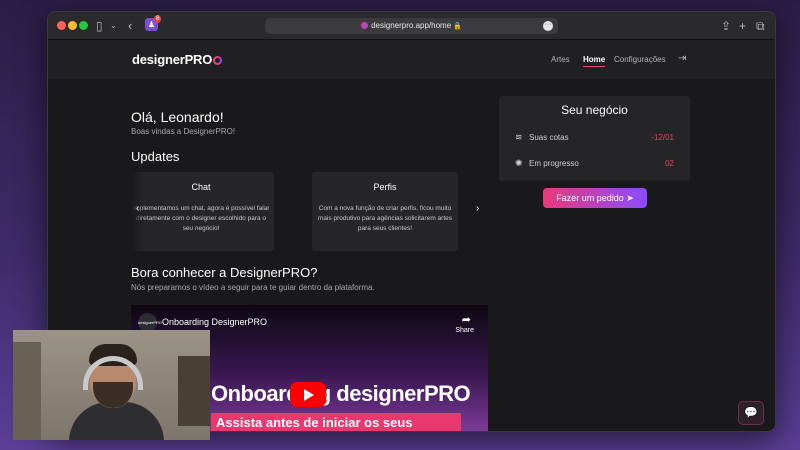  What do you see at coordinates (341, 393) in the screenshot?
I see `video-thumbnail-headline: Onboarding designerPRO` at bounding box center [341, 393].